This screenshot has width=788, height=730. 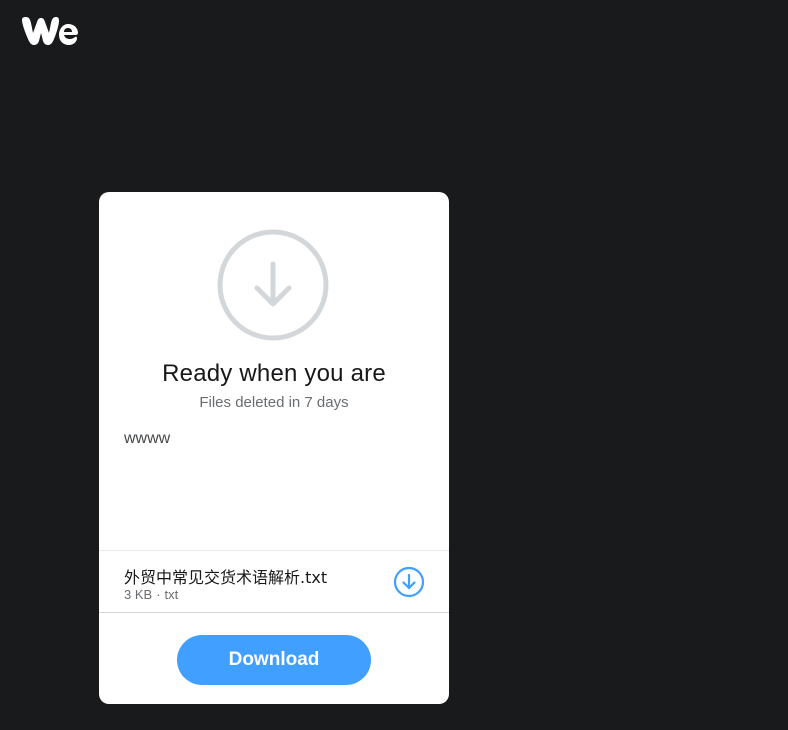 I want to click on file-type: txt, so click(x=171, y=594).